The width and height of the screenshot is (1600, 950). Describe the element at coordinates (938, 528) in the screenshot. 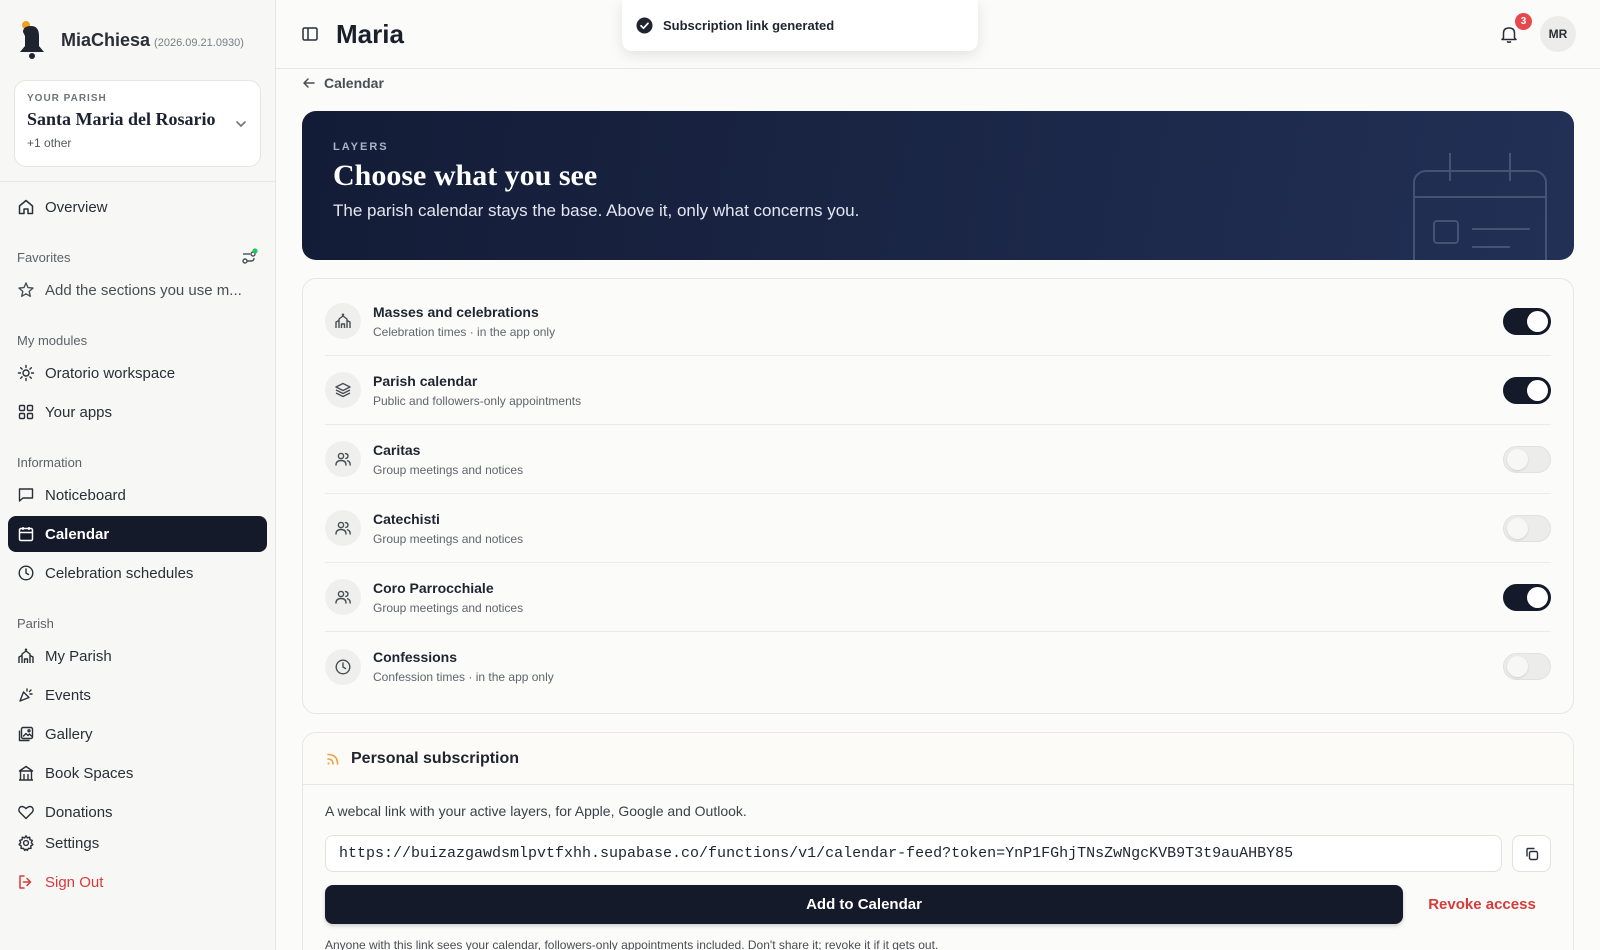

I see `layer-text: Catechisti Group meetings and notices` at that location.